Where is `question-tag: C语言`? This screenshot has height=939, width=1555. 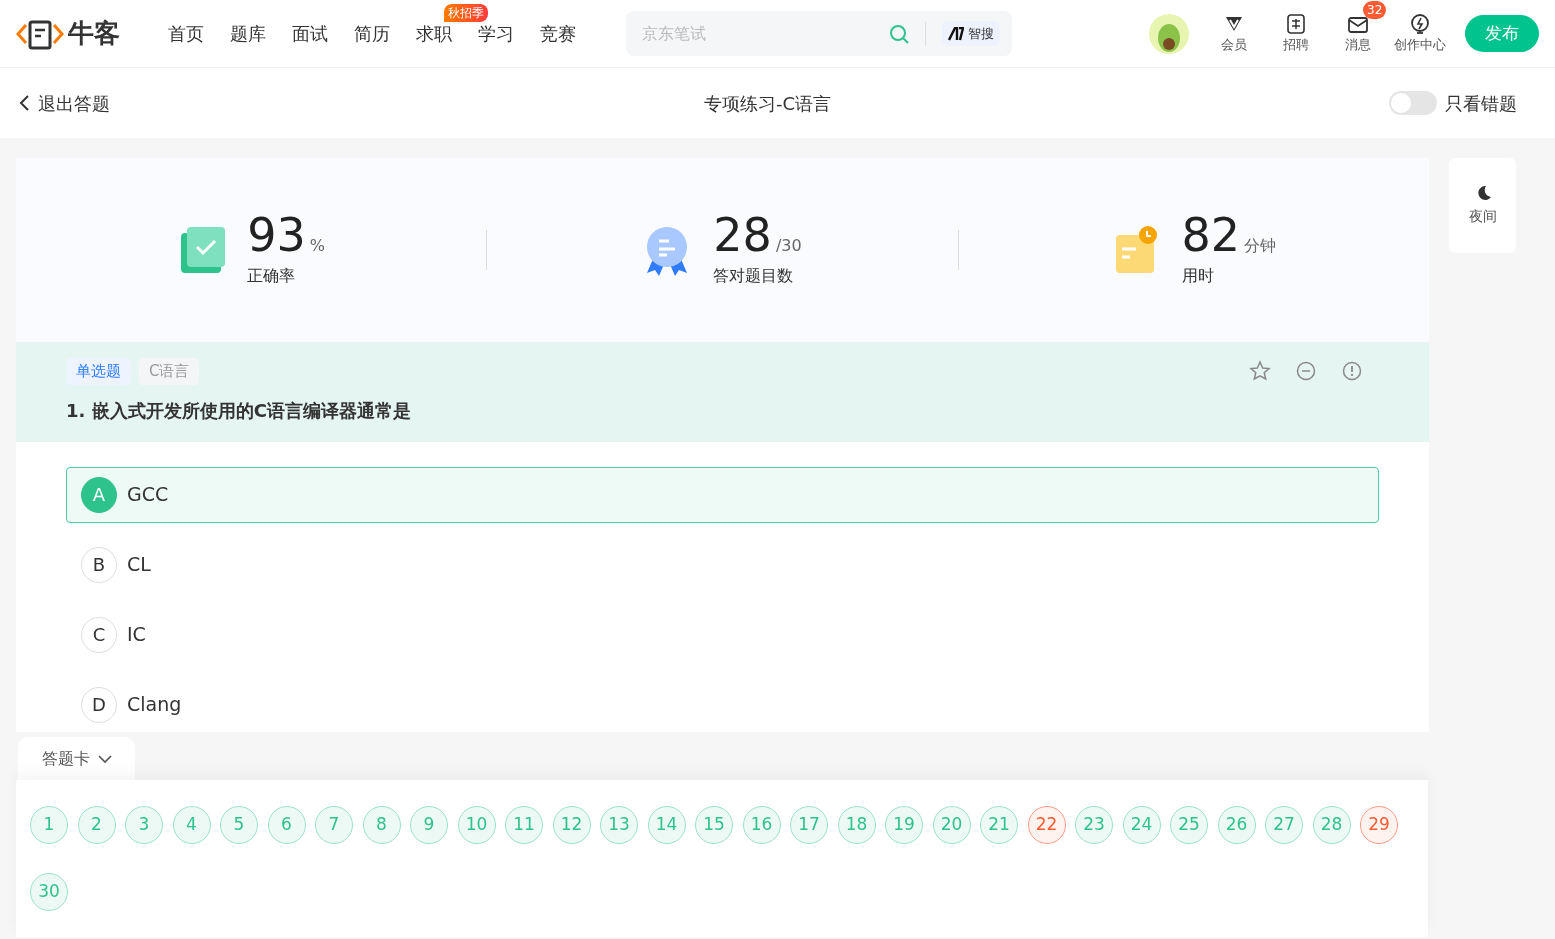 question-tag: C语言 is located at coordinates (169, 371).